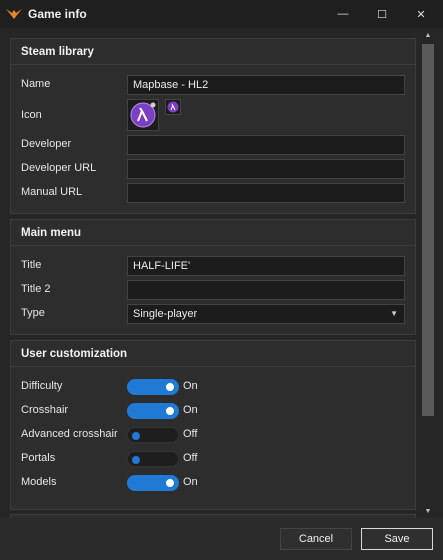  I want to click on title-row: Title HALF-LIFE', so click(214, 266).